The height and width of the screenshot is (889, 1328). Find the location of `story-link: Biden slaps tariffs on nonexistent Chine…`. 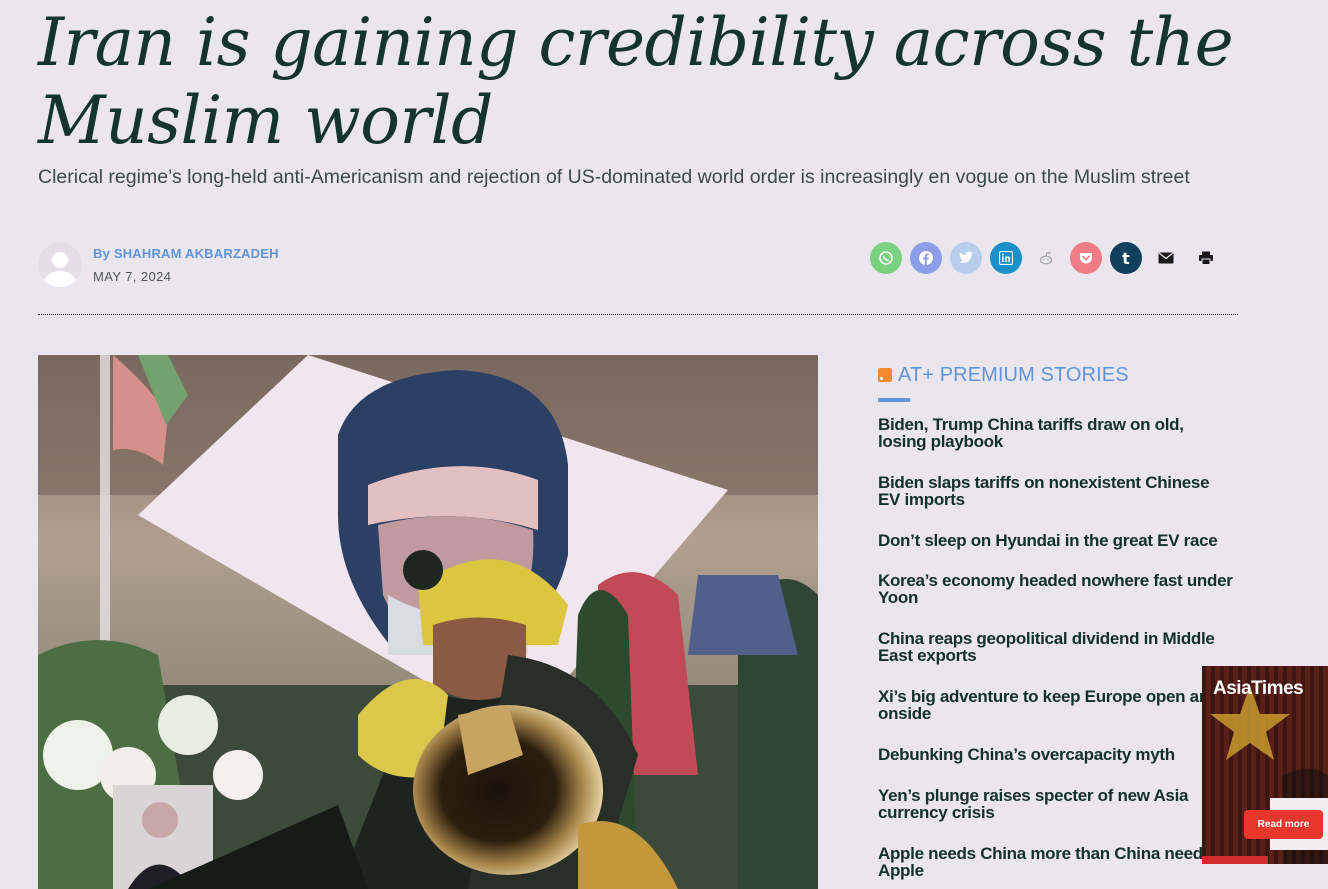

story-link: Biden slaps tariffs on nonexistent Chine… is located at coordinates (1056, 491).